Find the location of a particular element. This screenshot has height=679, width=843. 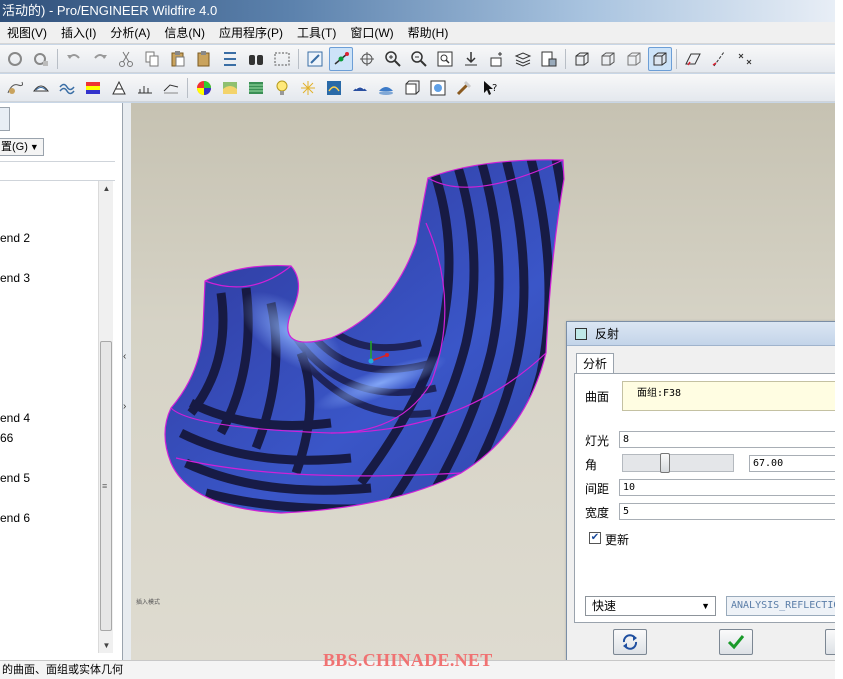

cut-icon is located at coordinates (126, 59).